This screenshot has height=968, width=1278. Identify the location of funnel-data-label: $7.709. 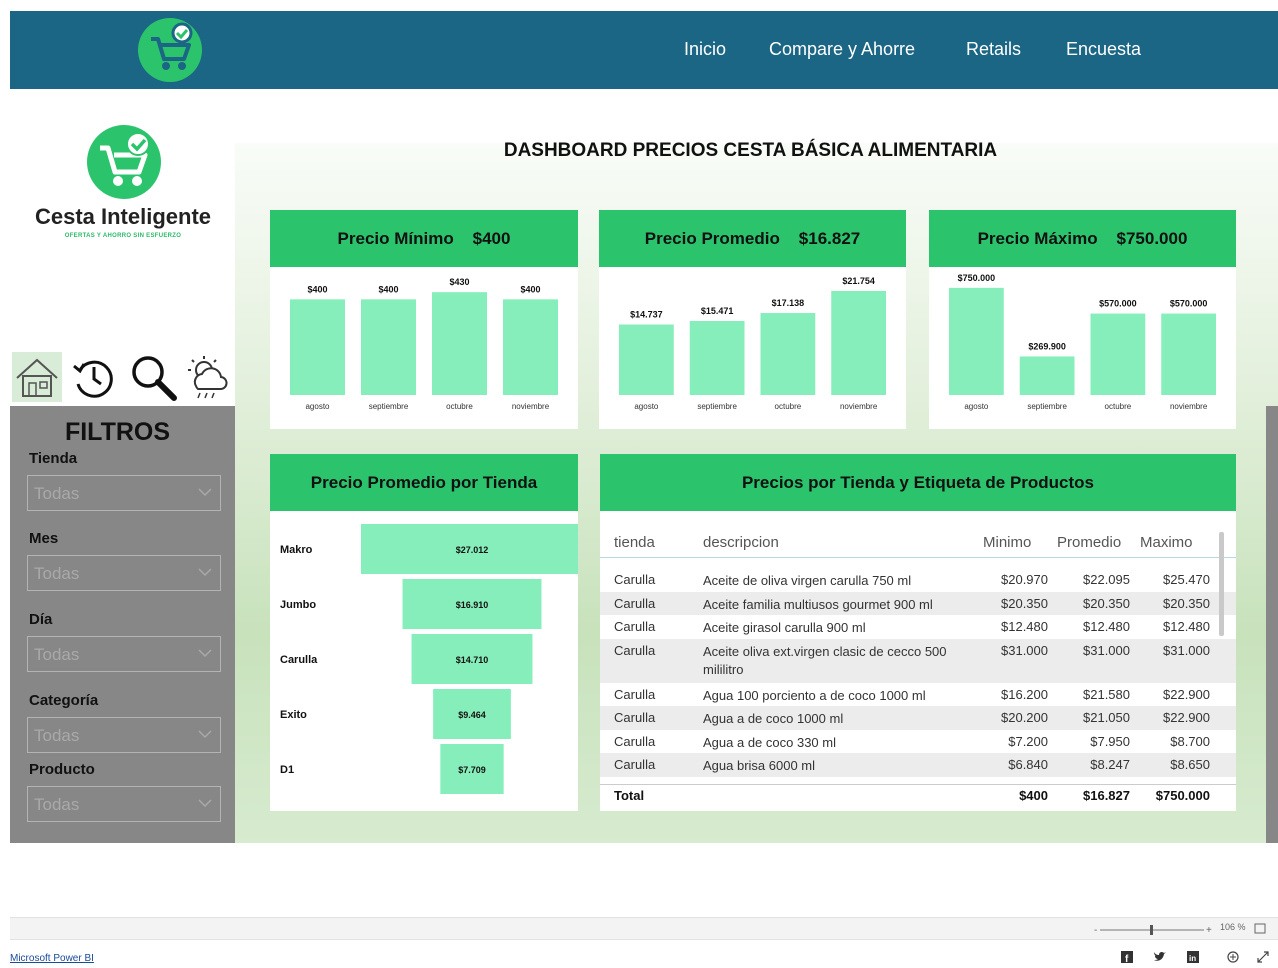
(472, 770).